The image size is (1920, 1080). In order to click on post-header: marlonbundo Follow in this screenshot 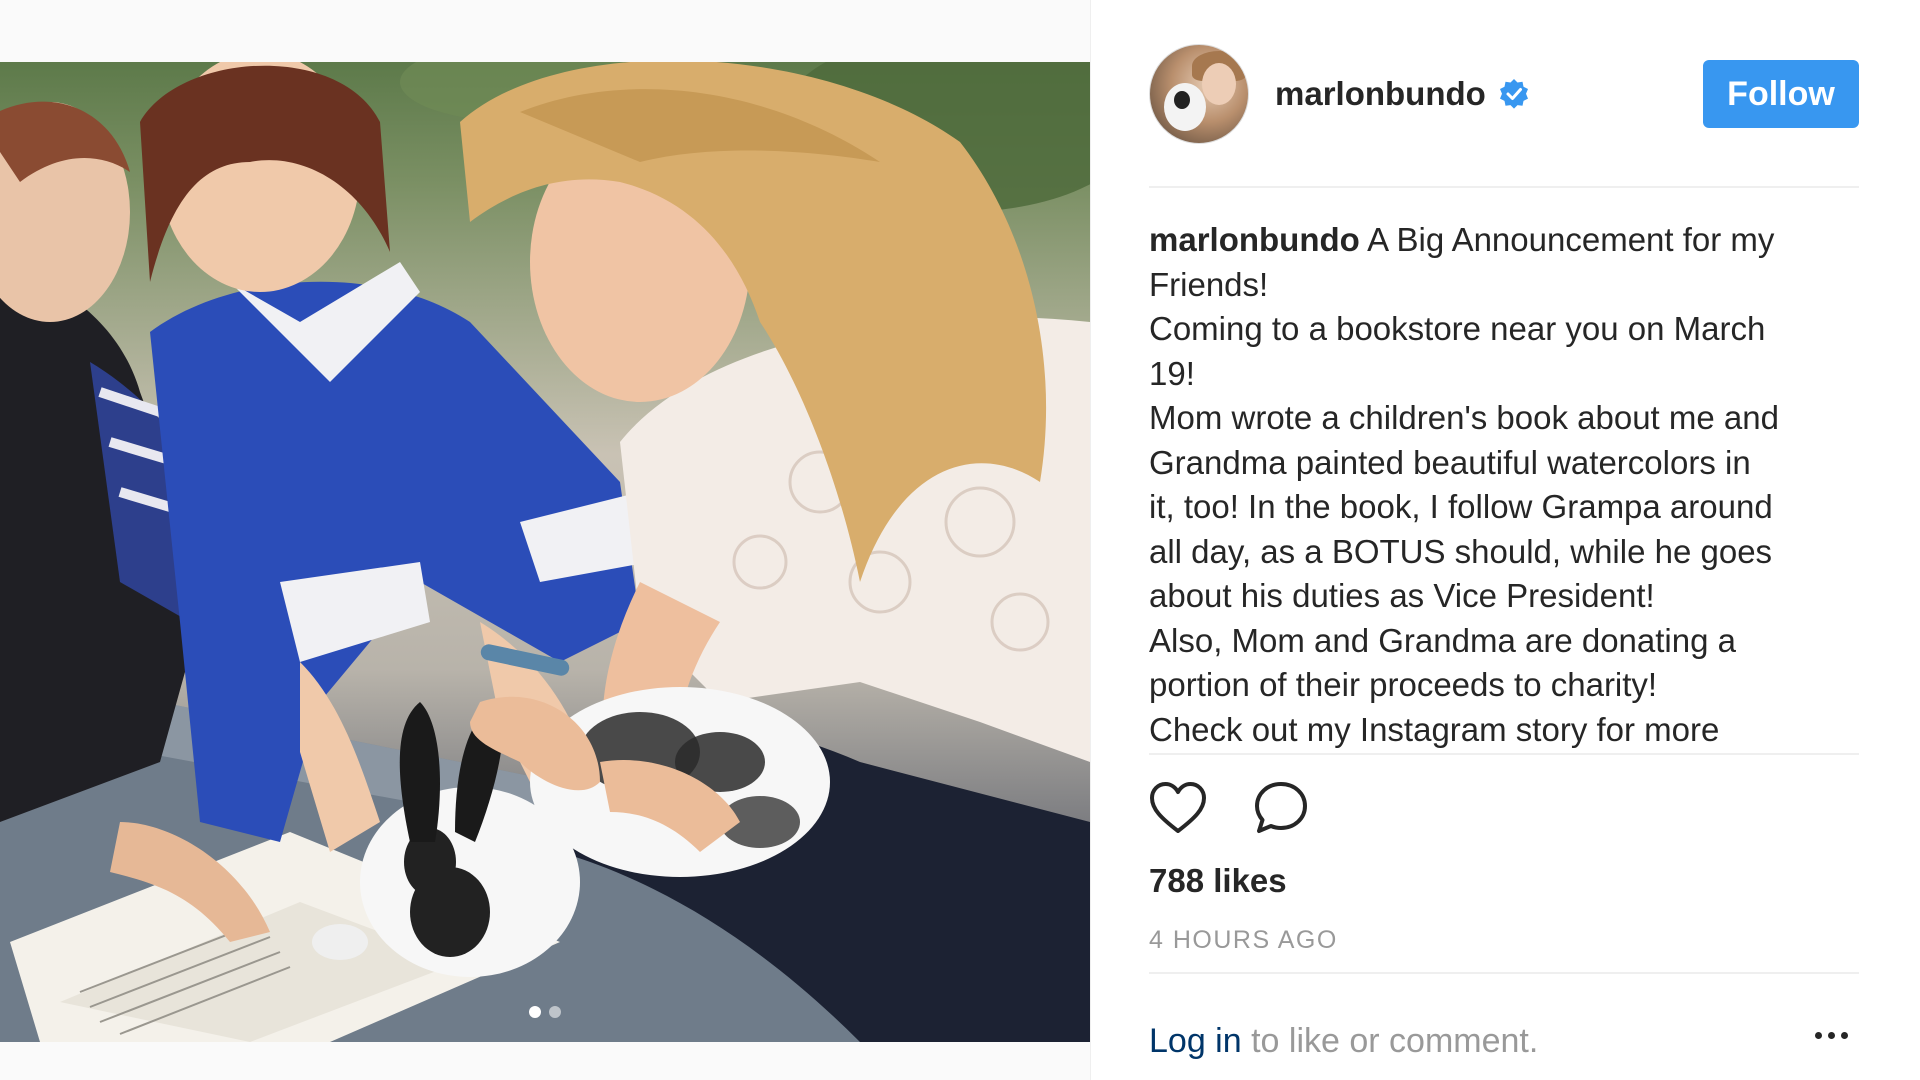, I will do `click(1504, 94)`.